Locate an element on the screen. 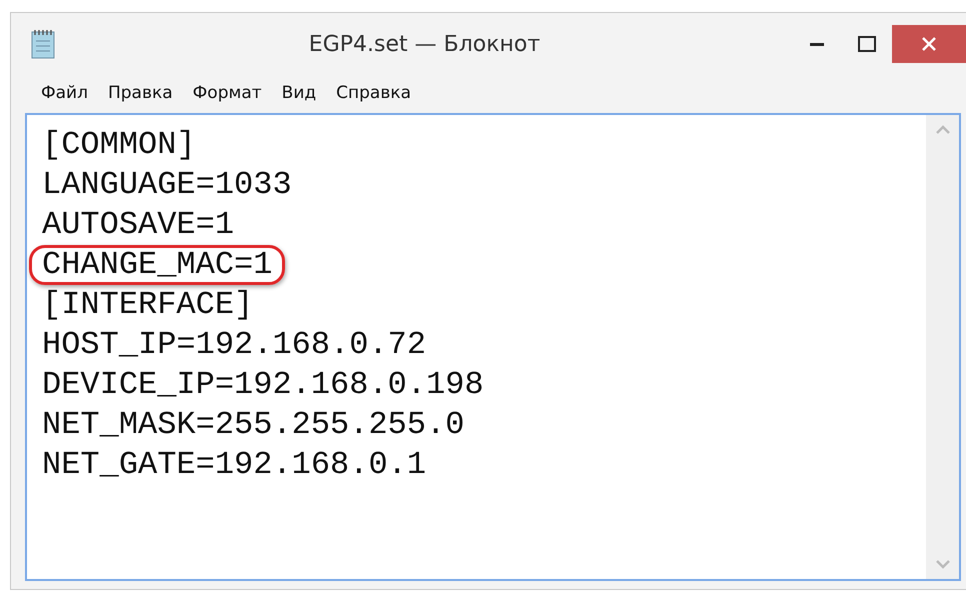 The image size is (966, 595). close-button is located at coordinates (929, 44).